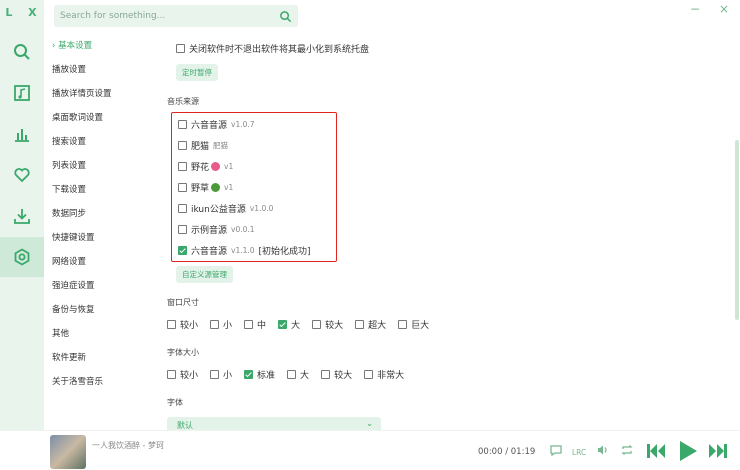  What do you see at coordinates (182, 324) in the screenshot?
I see `window-size-option: 较小` at bounding box center [182, 324].